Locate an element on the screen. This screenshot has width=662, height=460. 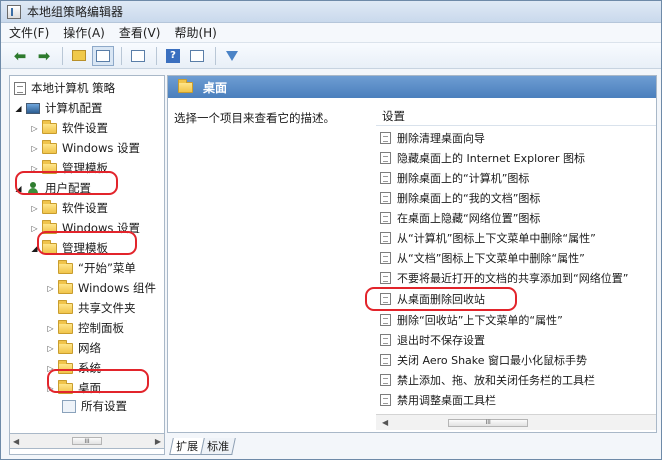
setting-item: 从“文档”图标上下文菜单中删除“属性” is located at coordinates (482, 257).